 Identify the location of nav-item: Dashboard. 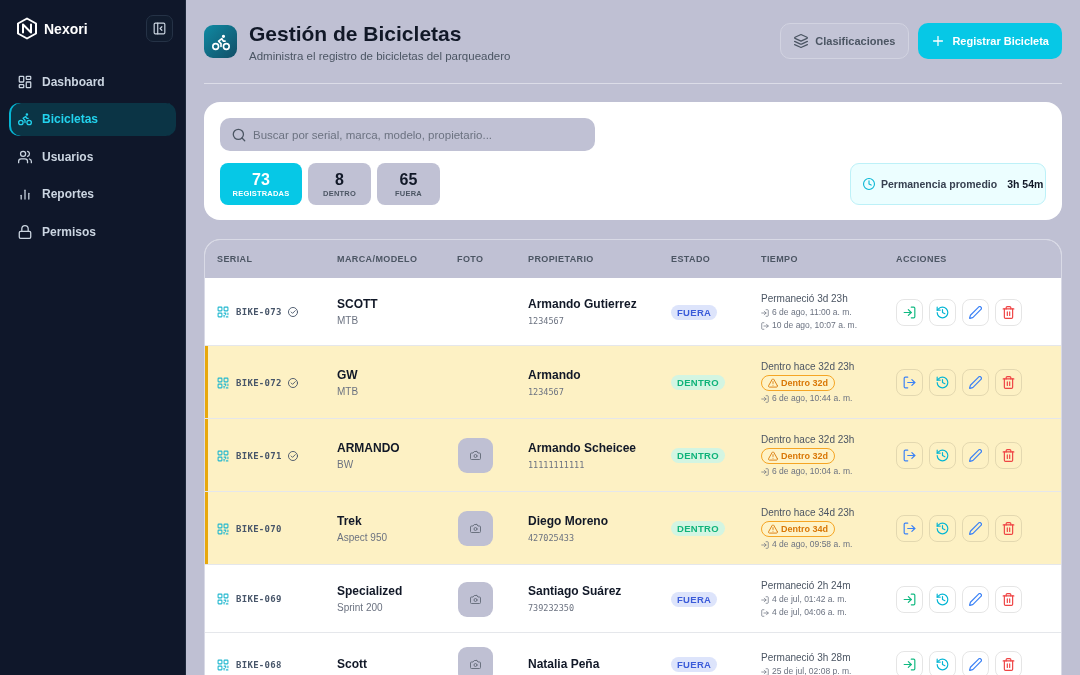
(92, 81).